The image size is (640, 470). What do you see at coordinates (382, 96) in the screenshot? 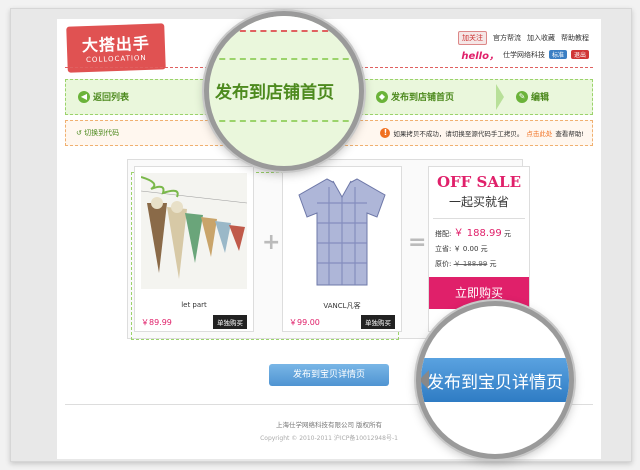
I see `publish-icon: ◆` at bounding box center [382, 96].